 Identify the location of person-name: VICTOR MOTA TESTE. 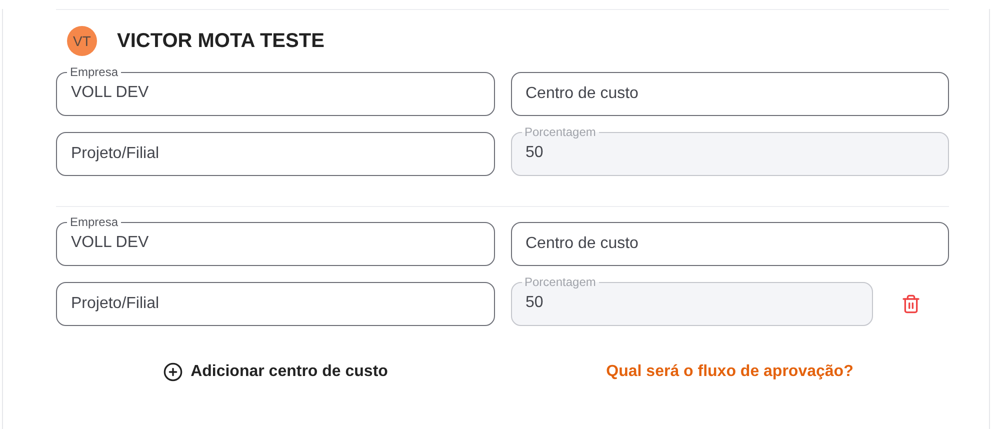
(220, 41).